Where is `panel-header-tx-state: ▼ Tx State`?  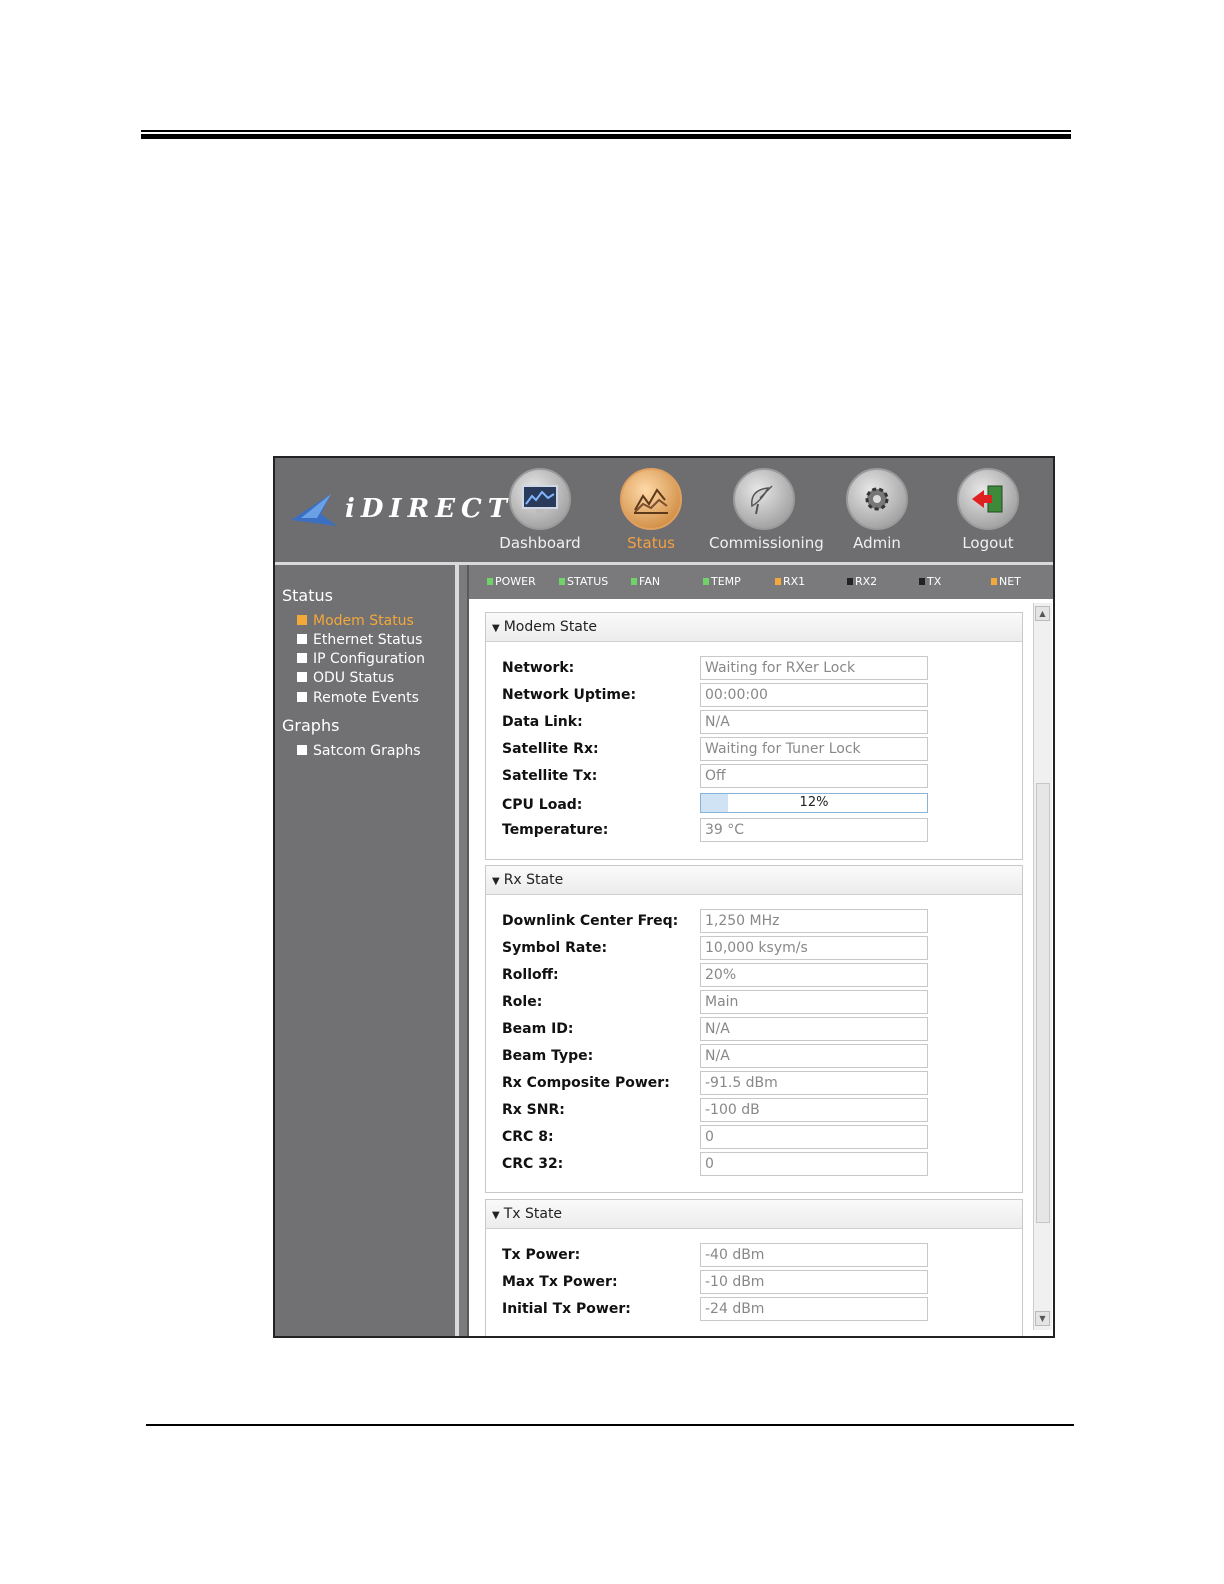 panel-header-tx-state: ▼ Tx State is located at coordinates (754, 1214).